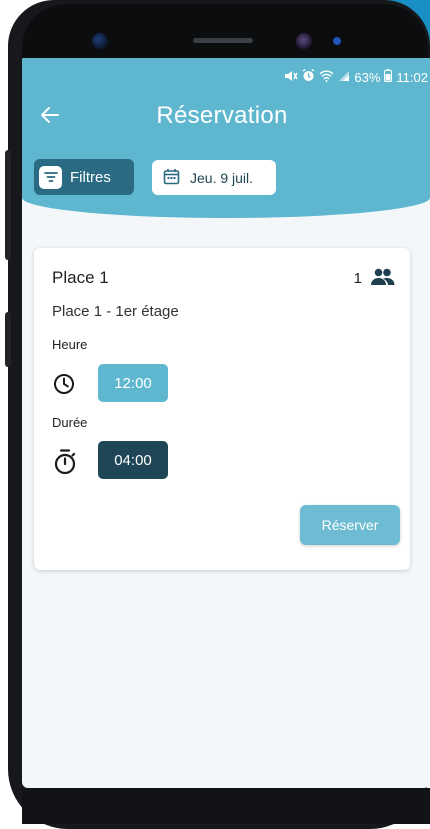 The width and height of the screenshot is (430, 829). What do you see at coordinates (222, 115) in the screenshot?
I see `page-title: Réservation` at bounding box center [222, 115].